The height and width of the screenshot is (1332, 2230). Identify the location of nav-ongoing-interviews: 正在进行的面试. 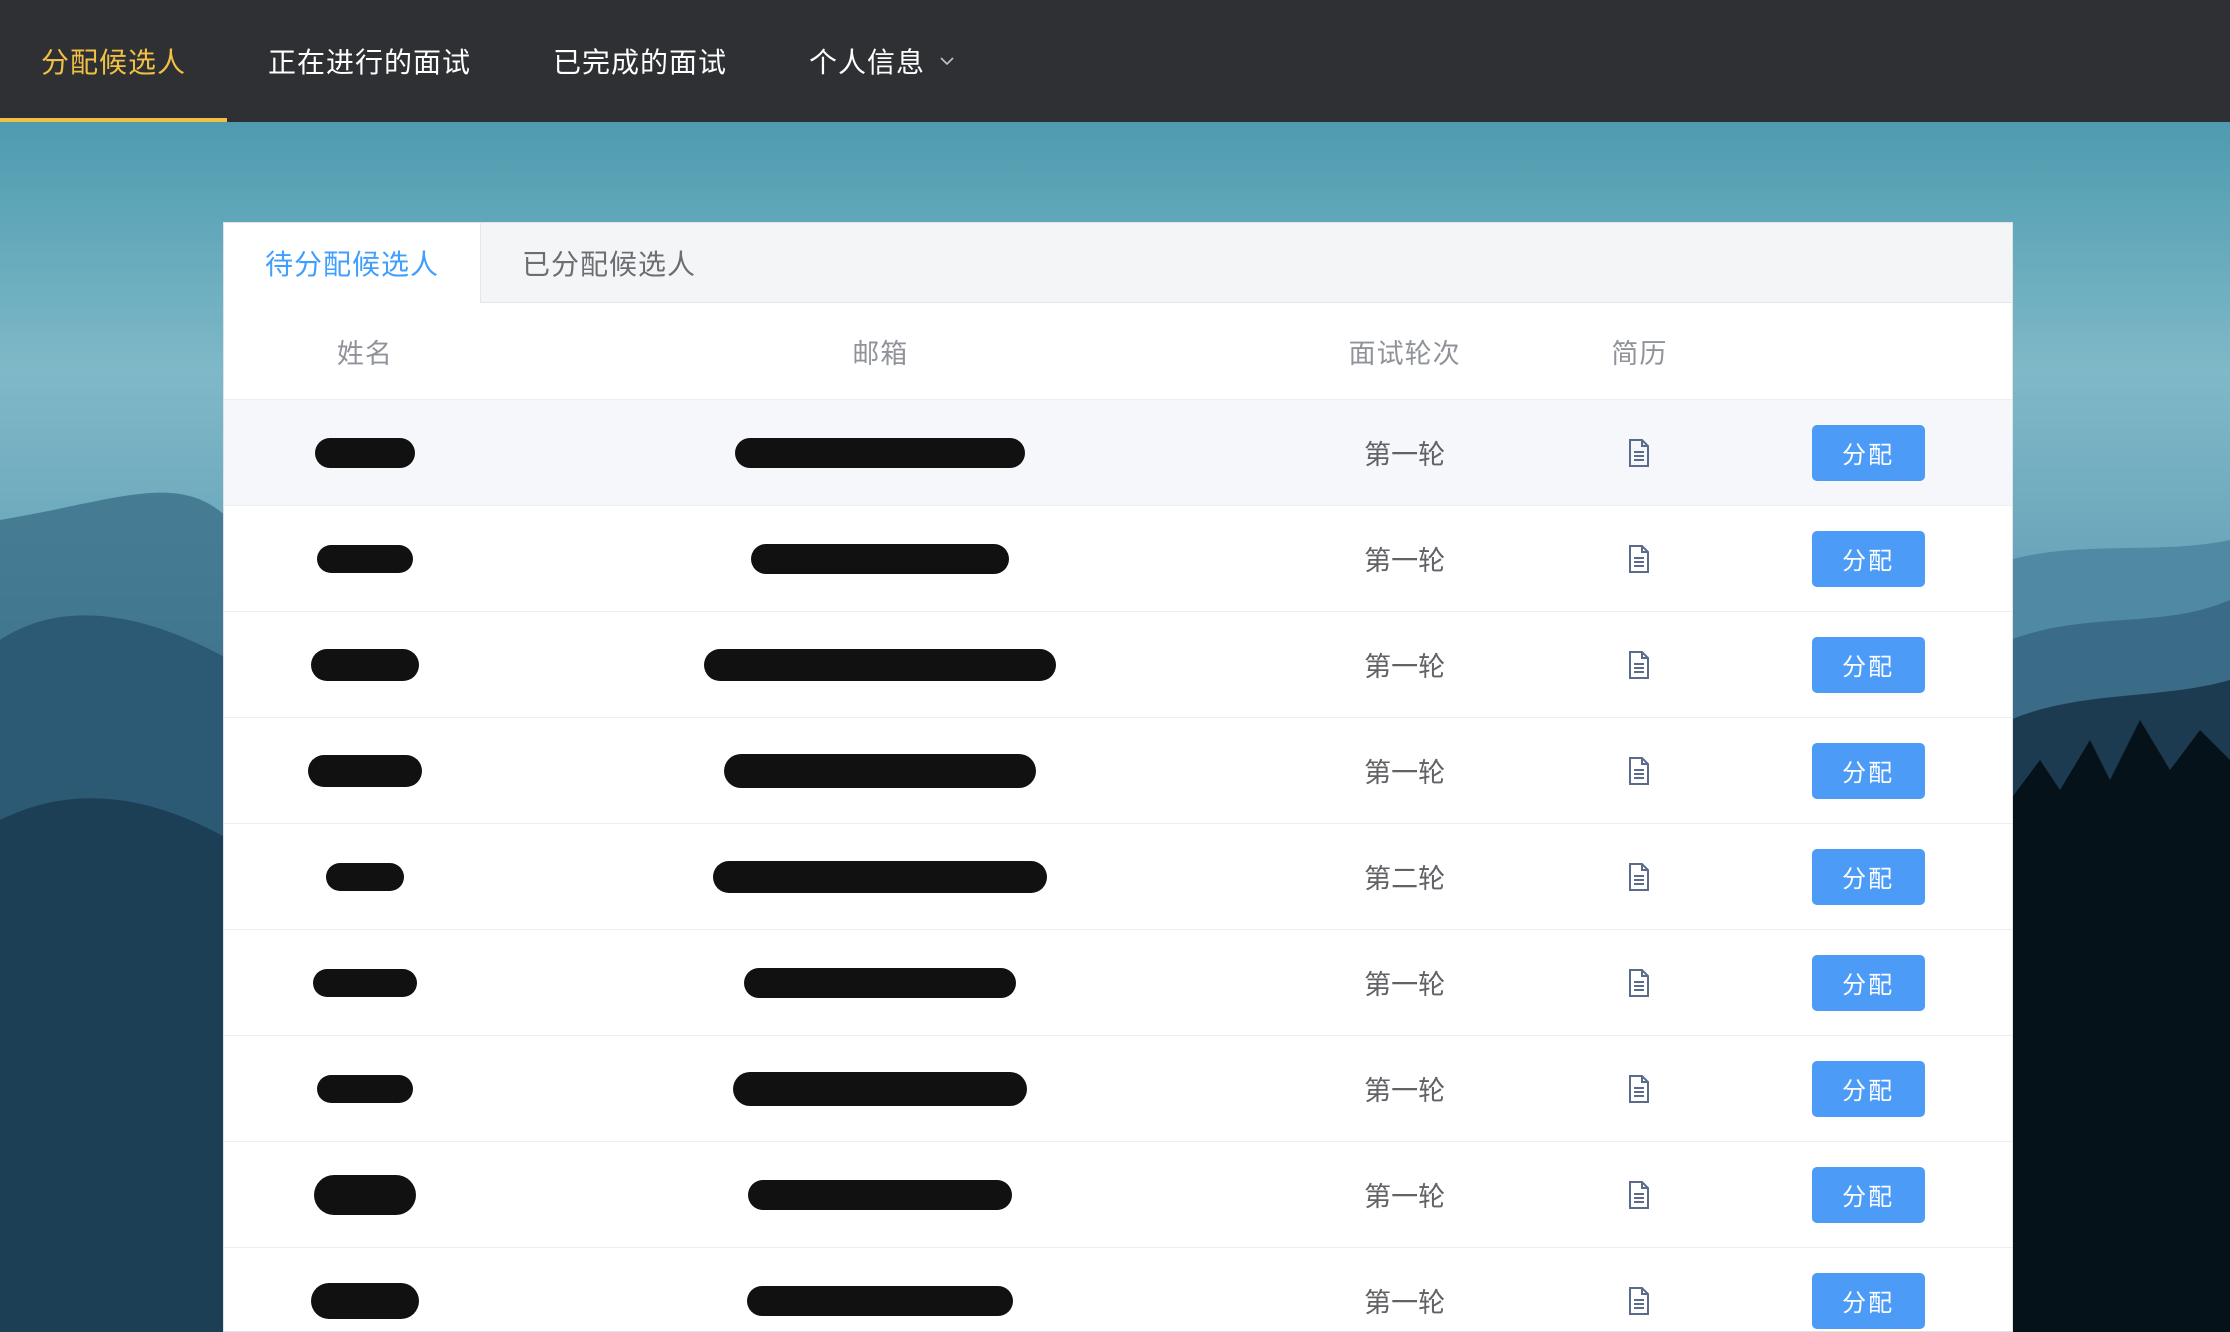
(369, 61).